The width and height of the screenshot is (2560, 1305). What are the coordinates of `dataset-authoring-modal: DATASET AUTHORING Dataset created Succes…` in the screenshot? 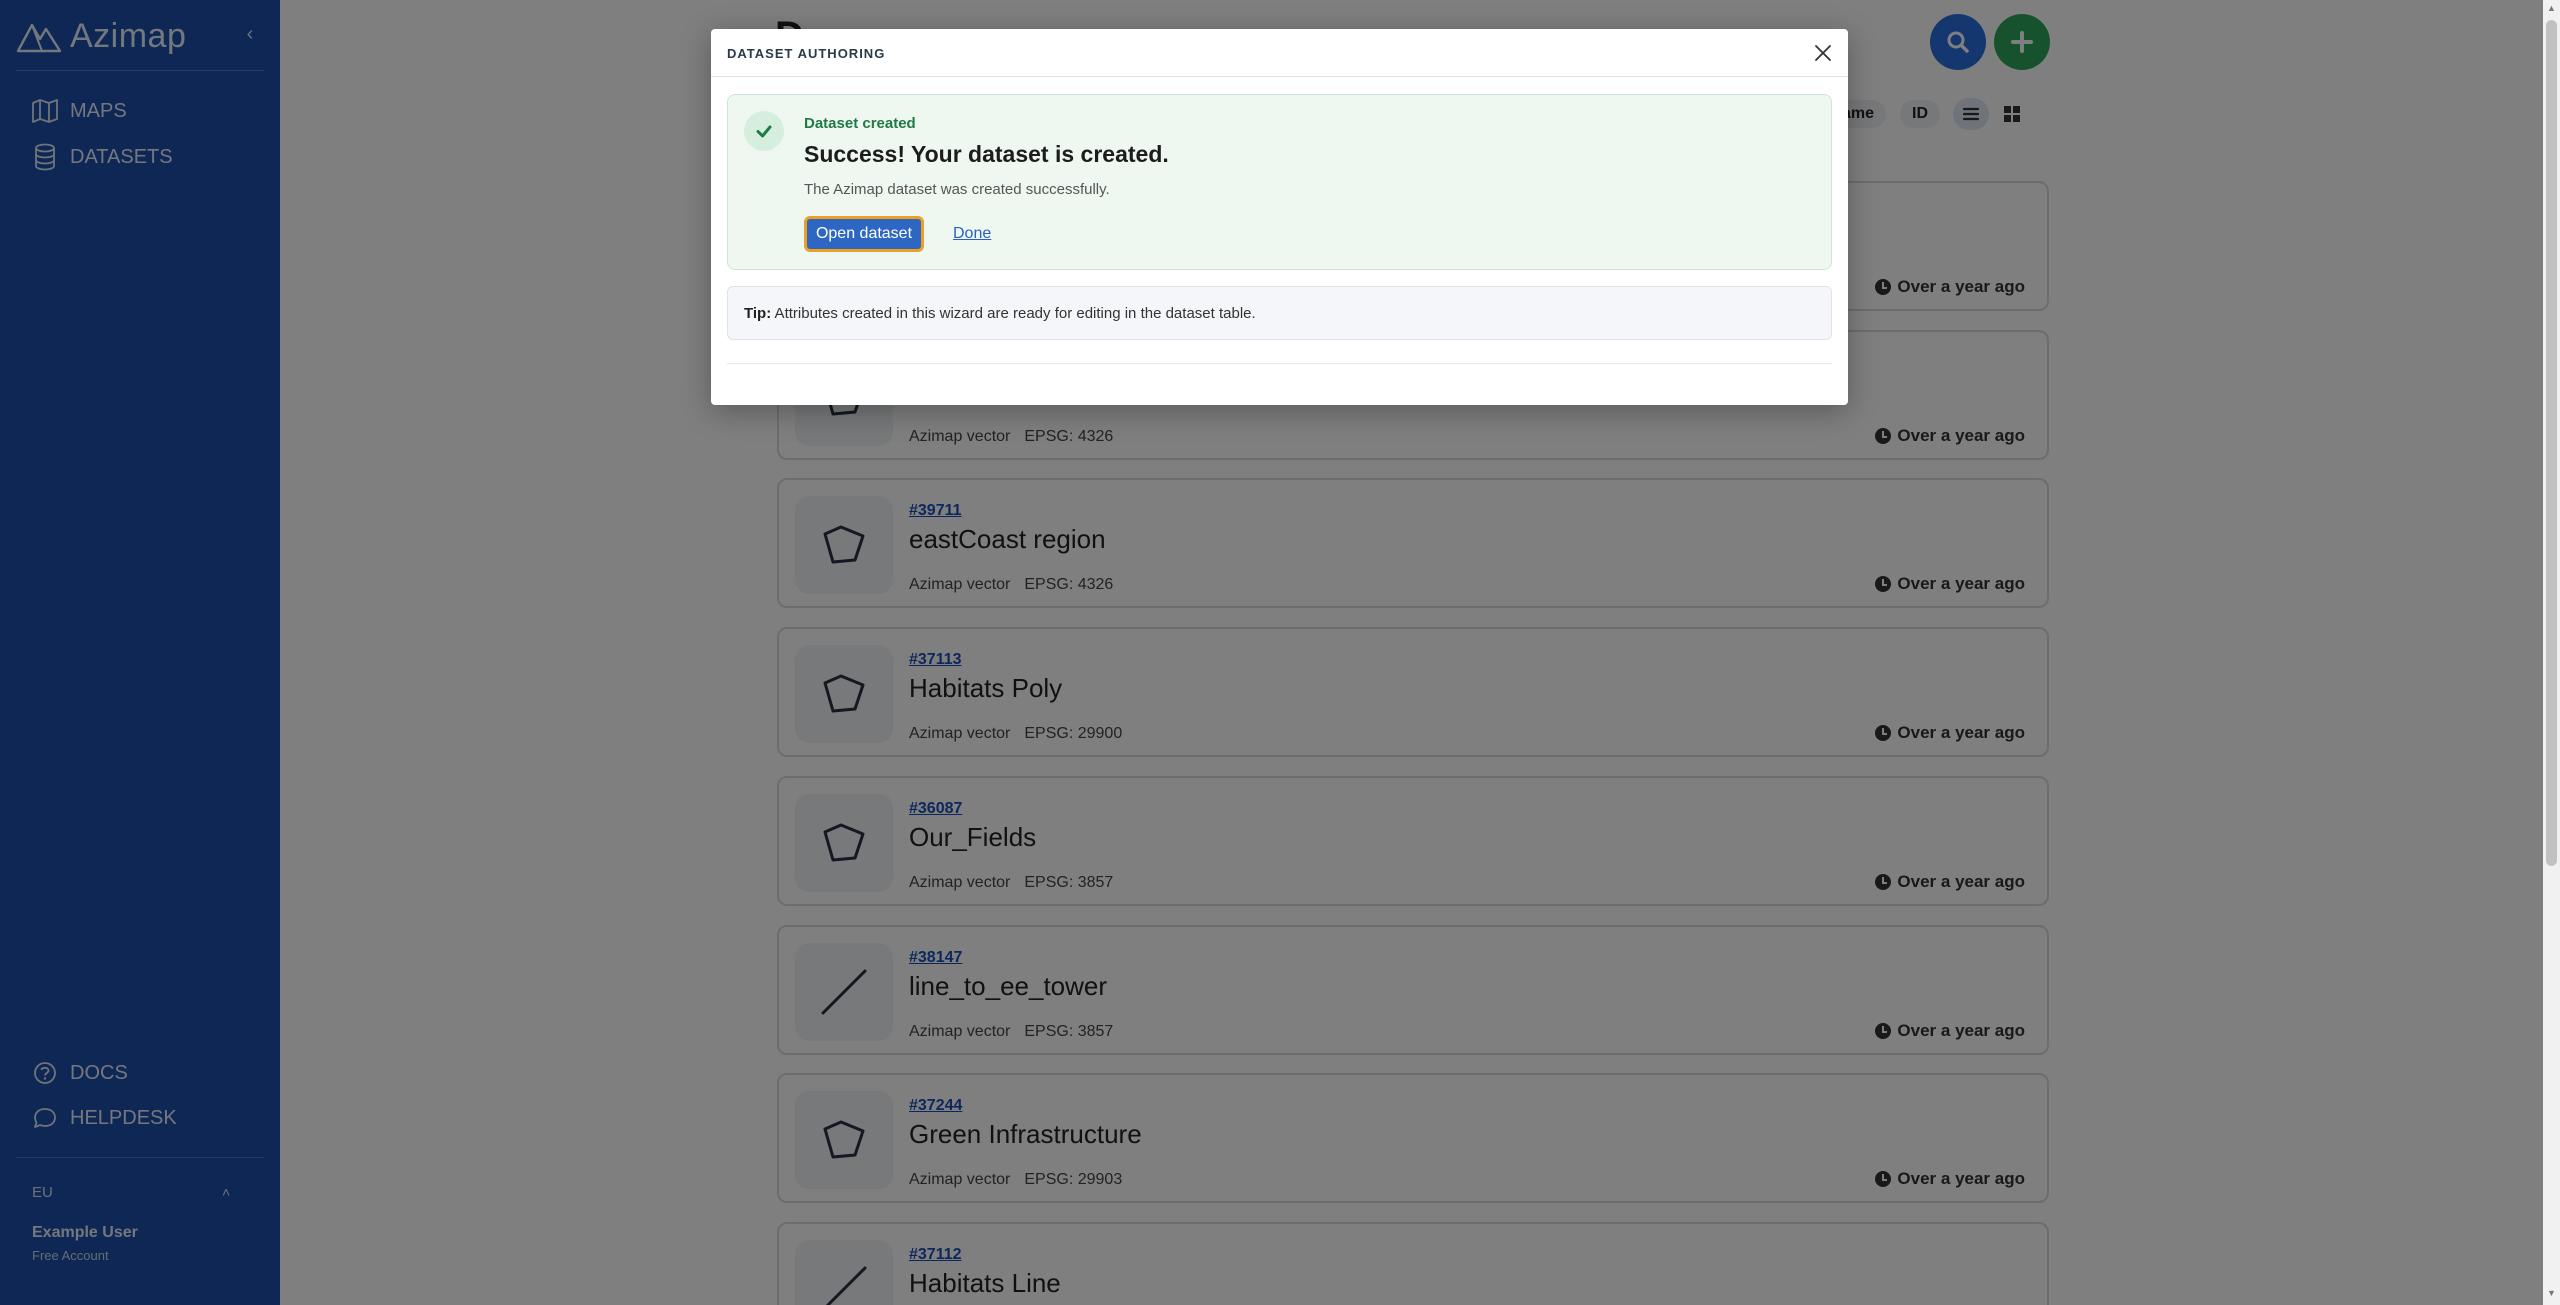 It's located at (1279, 217).